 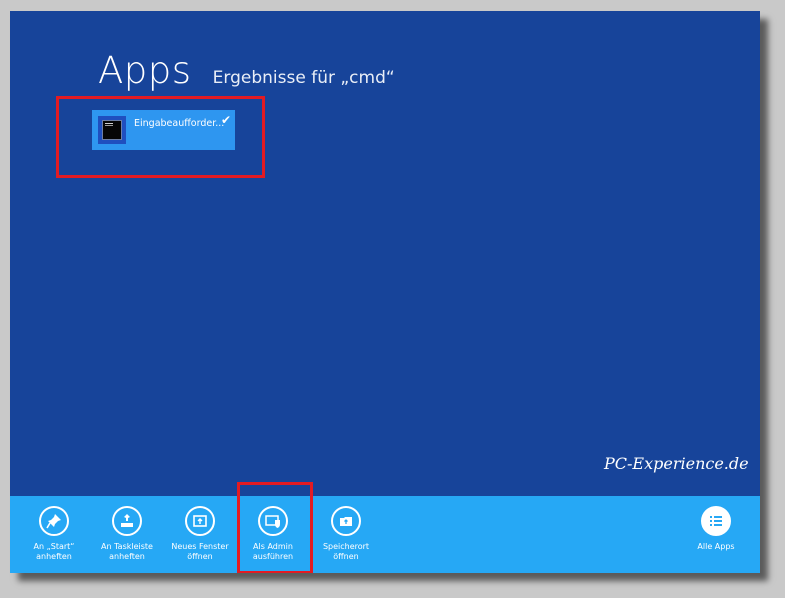 I want to click on page-title: Apps, so click(x=145, y=70).